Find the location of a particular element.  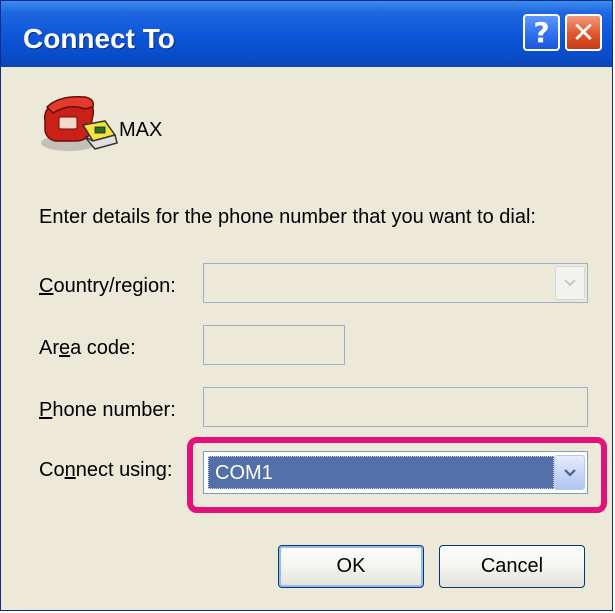

connect-using-label: Connect using: is located at coordinates (105, 470).